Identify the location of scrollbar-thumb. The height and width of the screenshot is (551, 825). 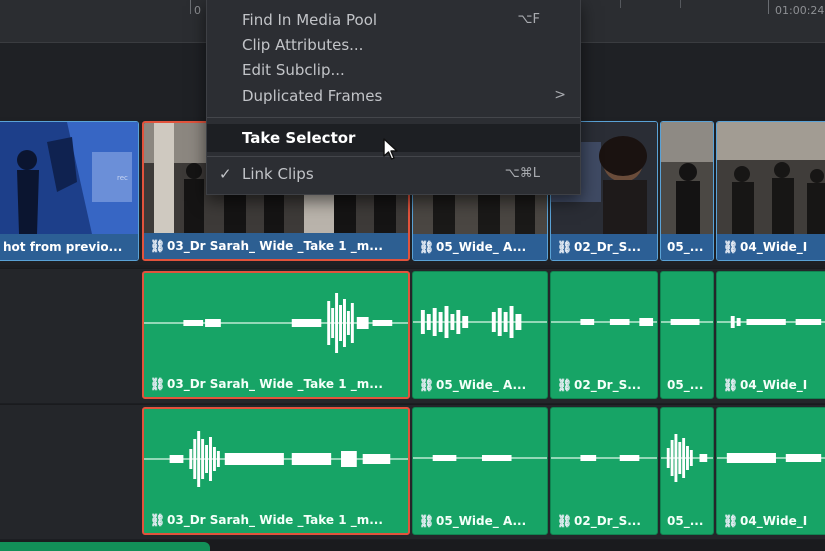
(105, 546).